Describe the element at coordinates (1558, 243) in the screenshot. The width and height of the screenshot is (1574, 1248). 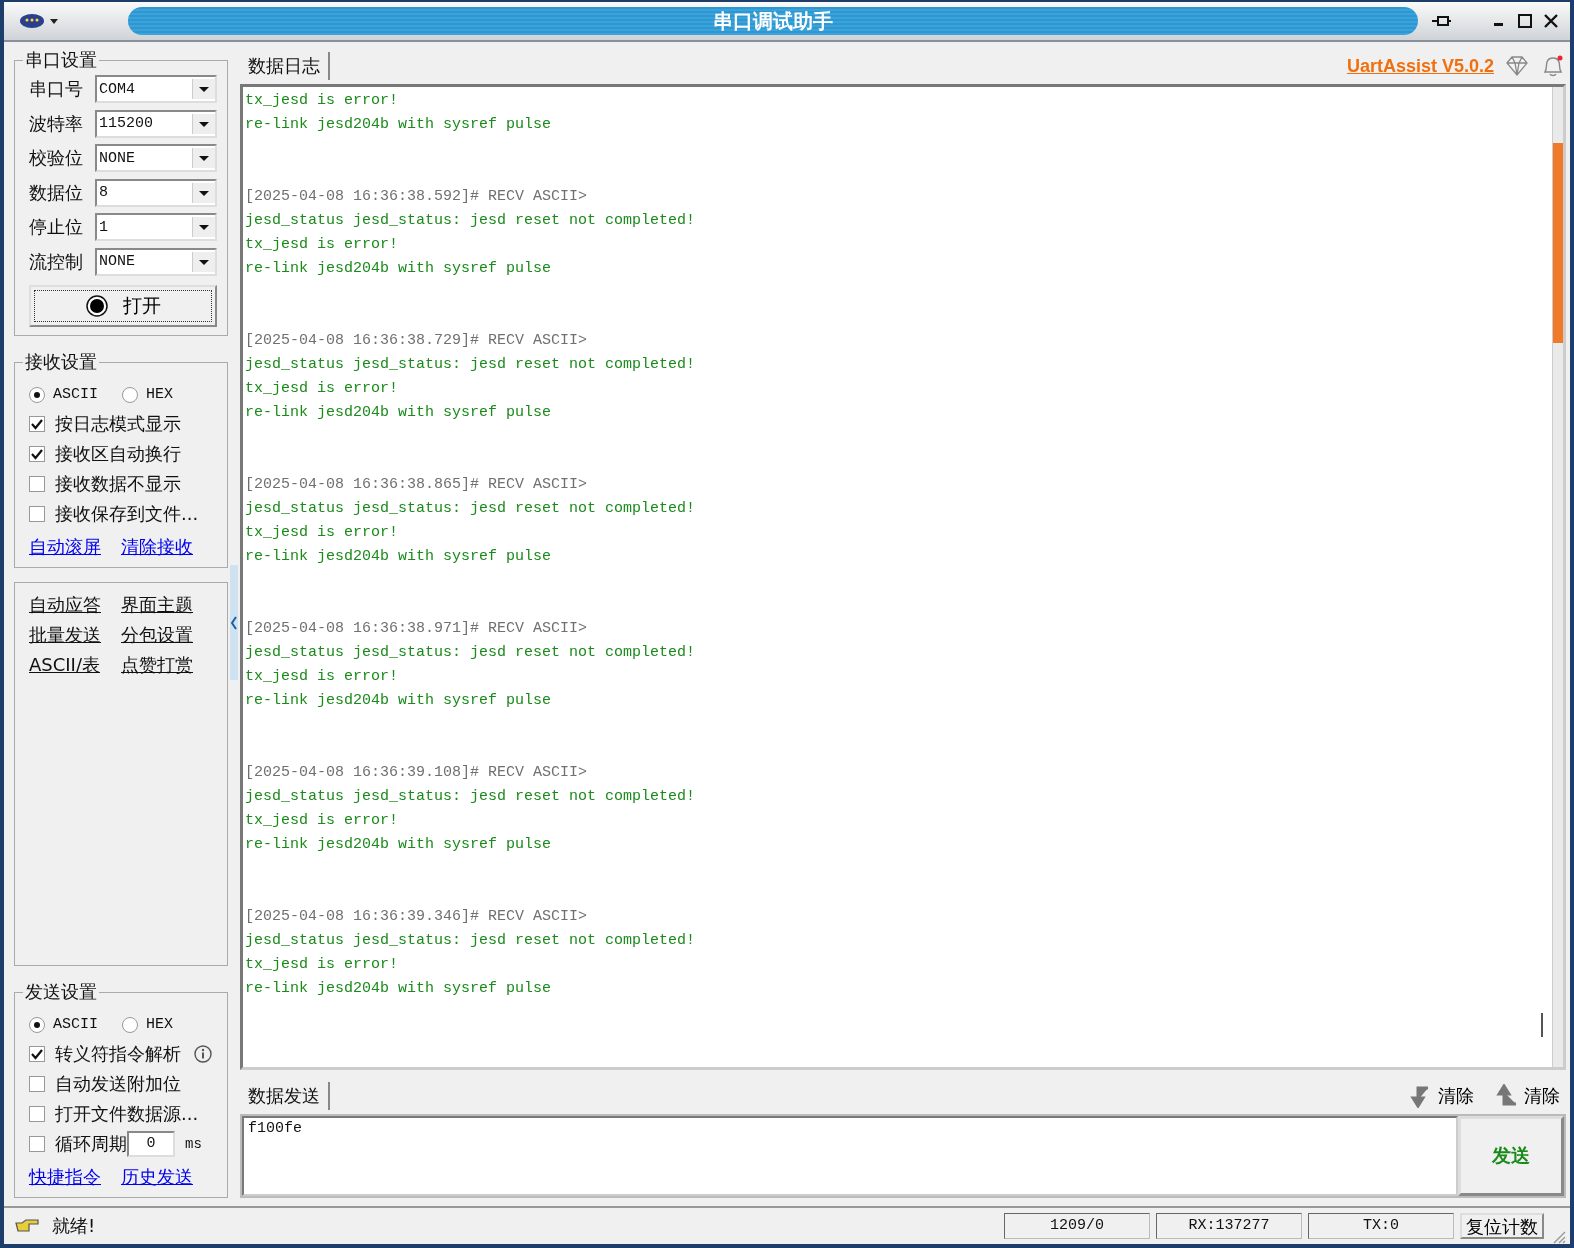
I see `scroll-thumb` at that location.